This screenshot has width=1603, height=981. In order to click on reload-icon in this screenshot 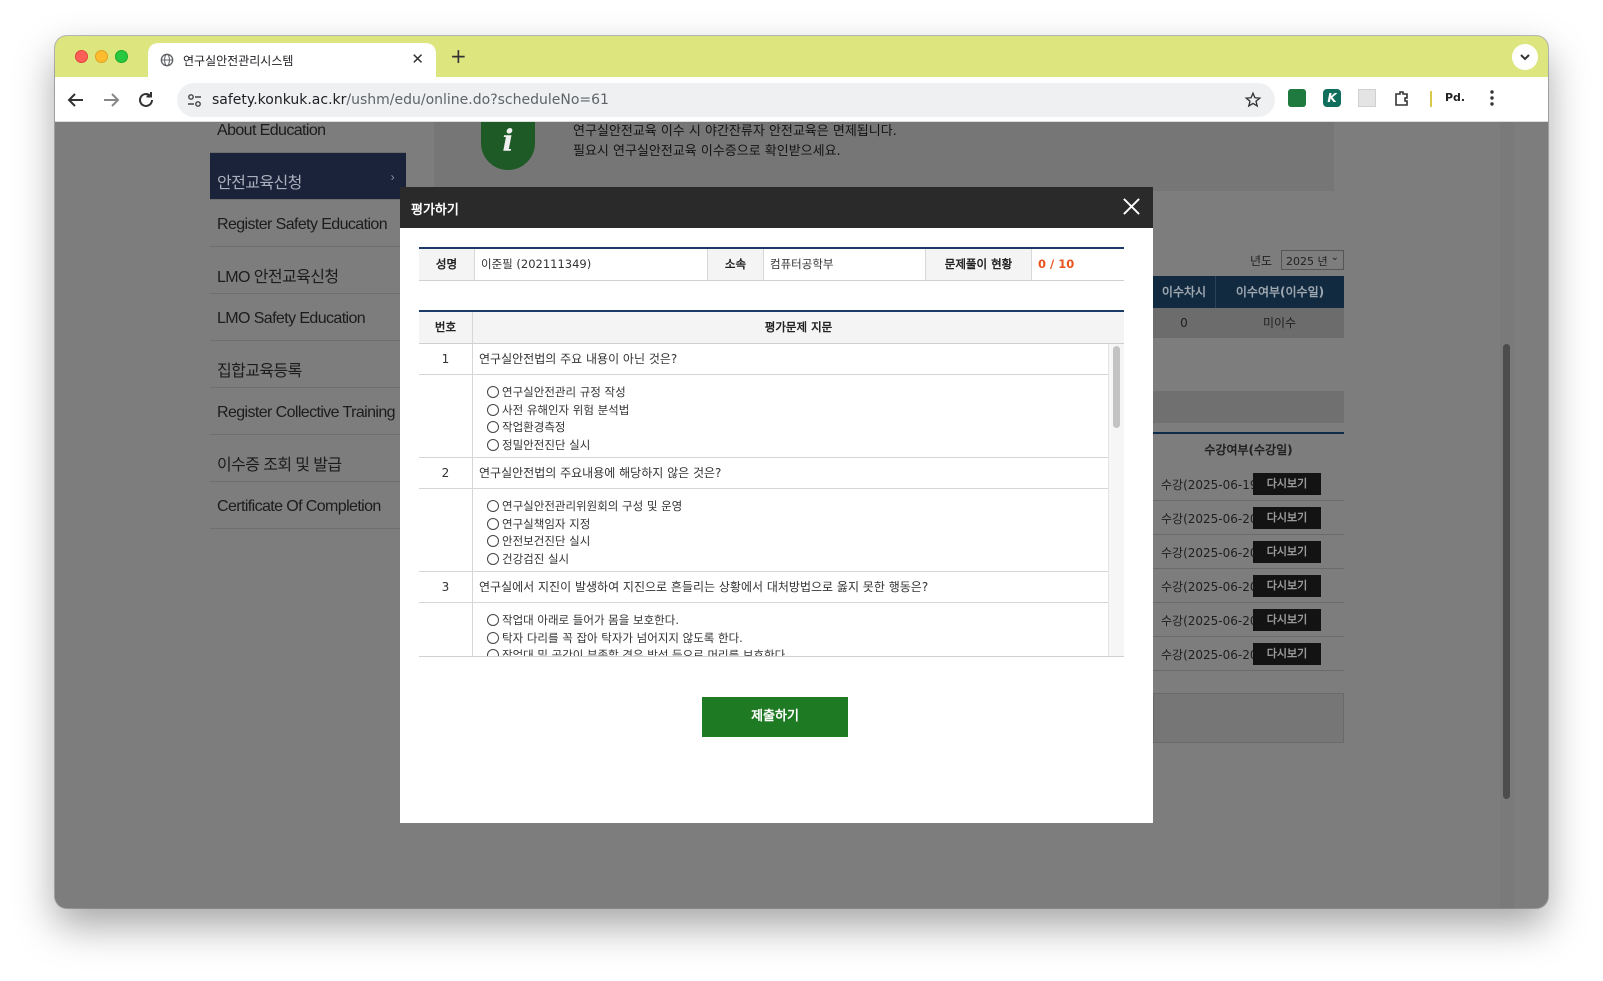, I will do `click(146, 100)`.